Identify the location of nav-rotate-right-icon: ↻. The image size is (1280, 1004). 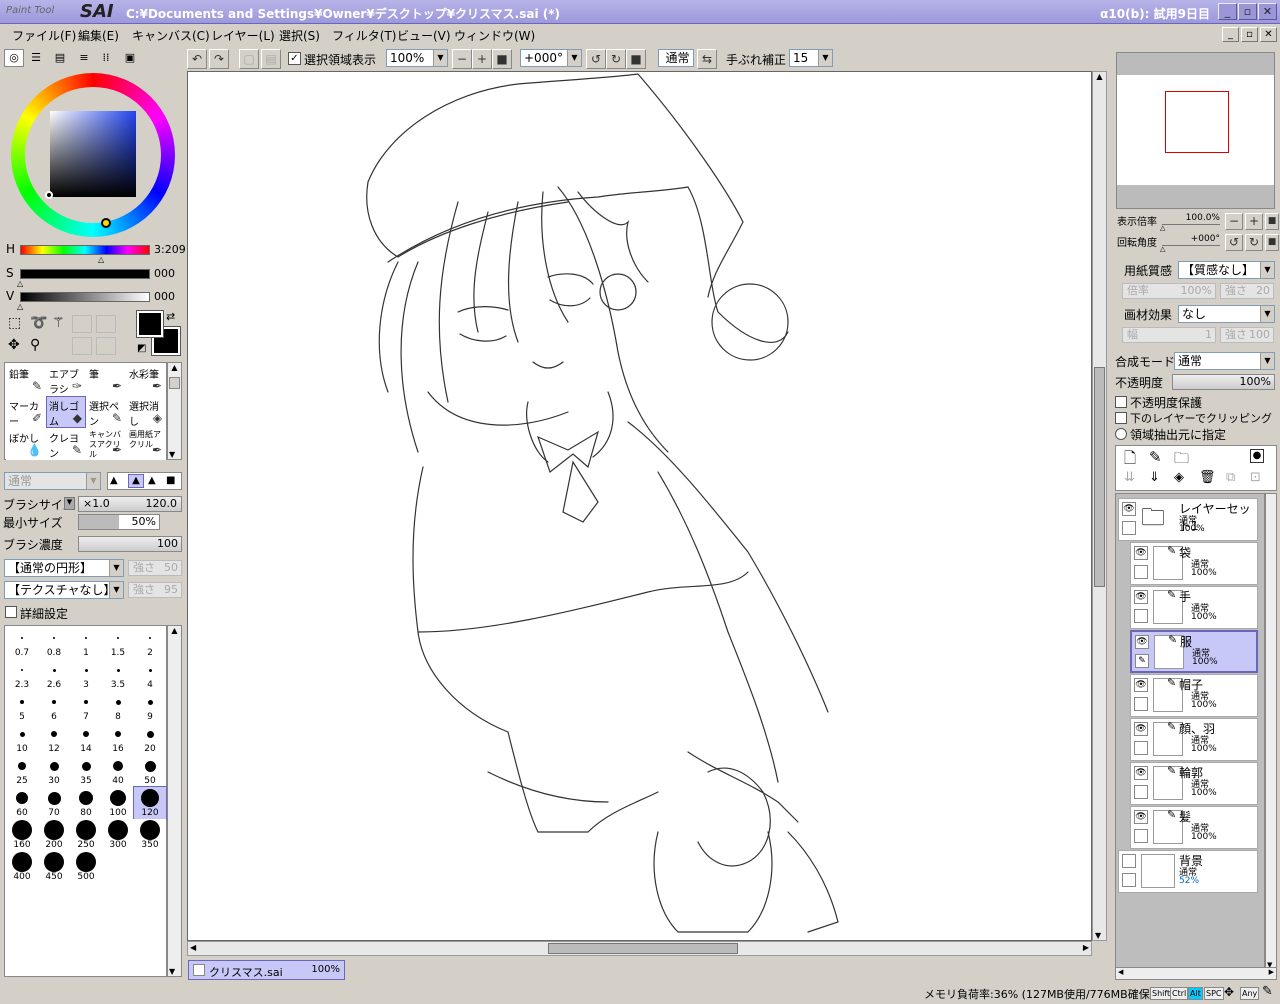
(1254, 242).